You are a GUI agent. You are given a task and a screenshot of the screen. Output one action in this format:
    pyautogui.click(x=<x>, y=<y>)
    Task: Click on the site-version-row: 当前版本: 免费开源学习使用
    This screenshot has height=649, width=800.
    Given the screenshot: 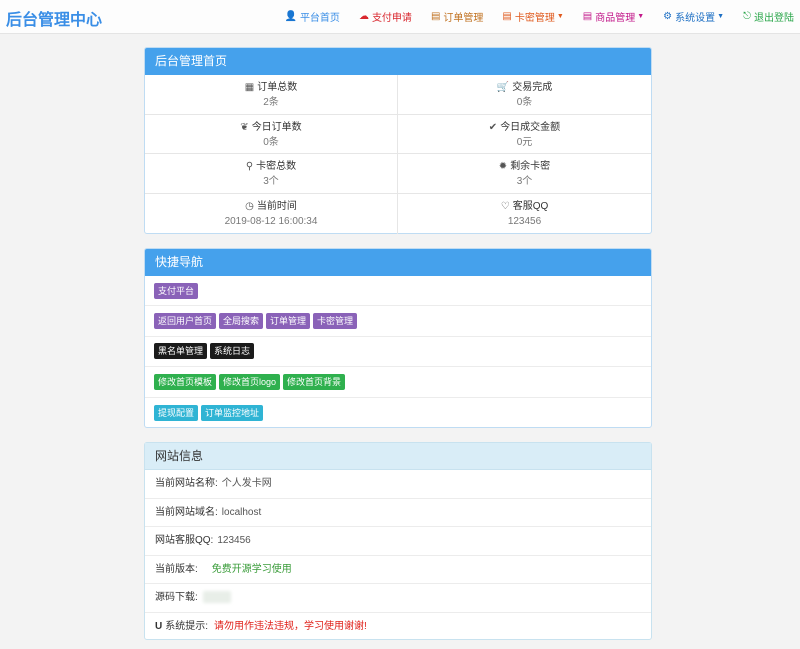 What is the action you would take?
    pyautogui.click(x=398, y=570)
    